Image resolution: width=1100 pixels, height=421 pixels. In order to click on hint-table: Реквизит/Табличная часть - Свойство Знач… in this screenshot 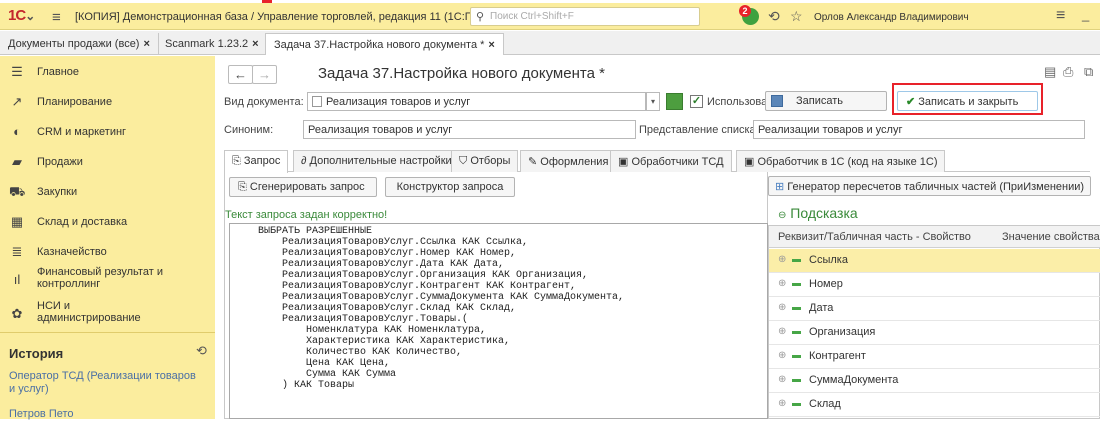, I will do `click(934, 322)`.